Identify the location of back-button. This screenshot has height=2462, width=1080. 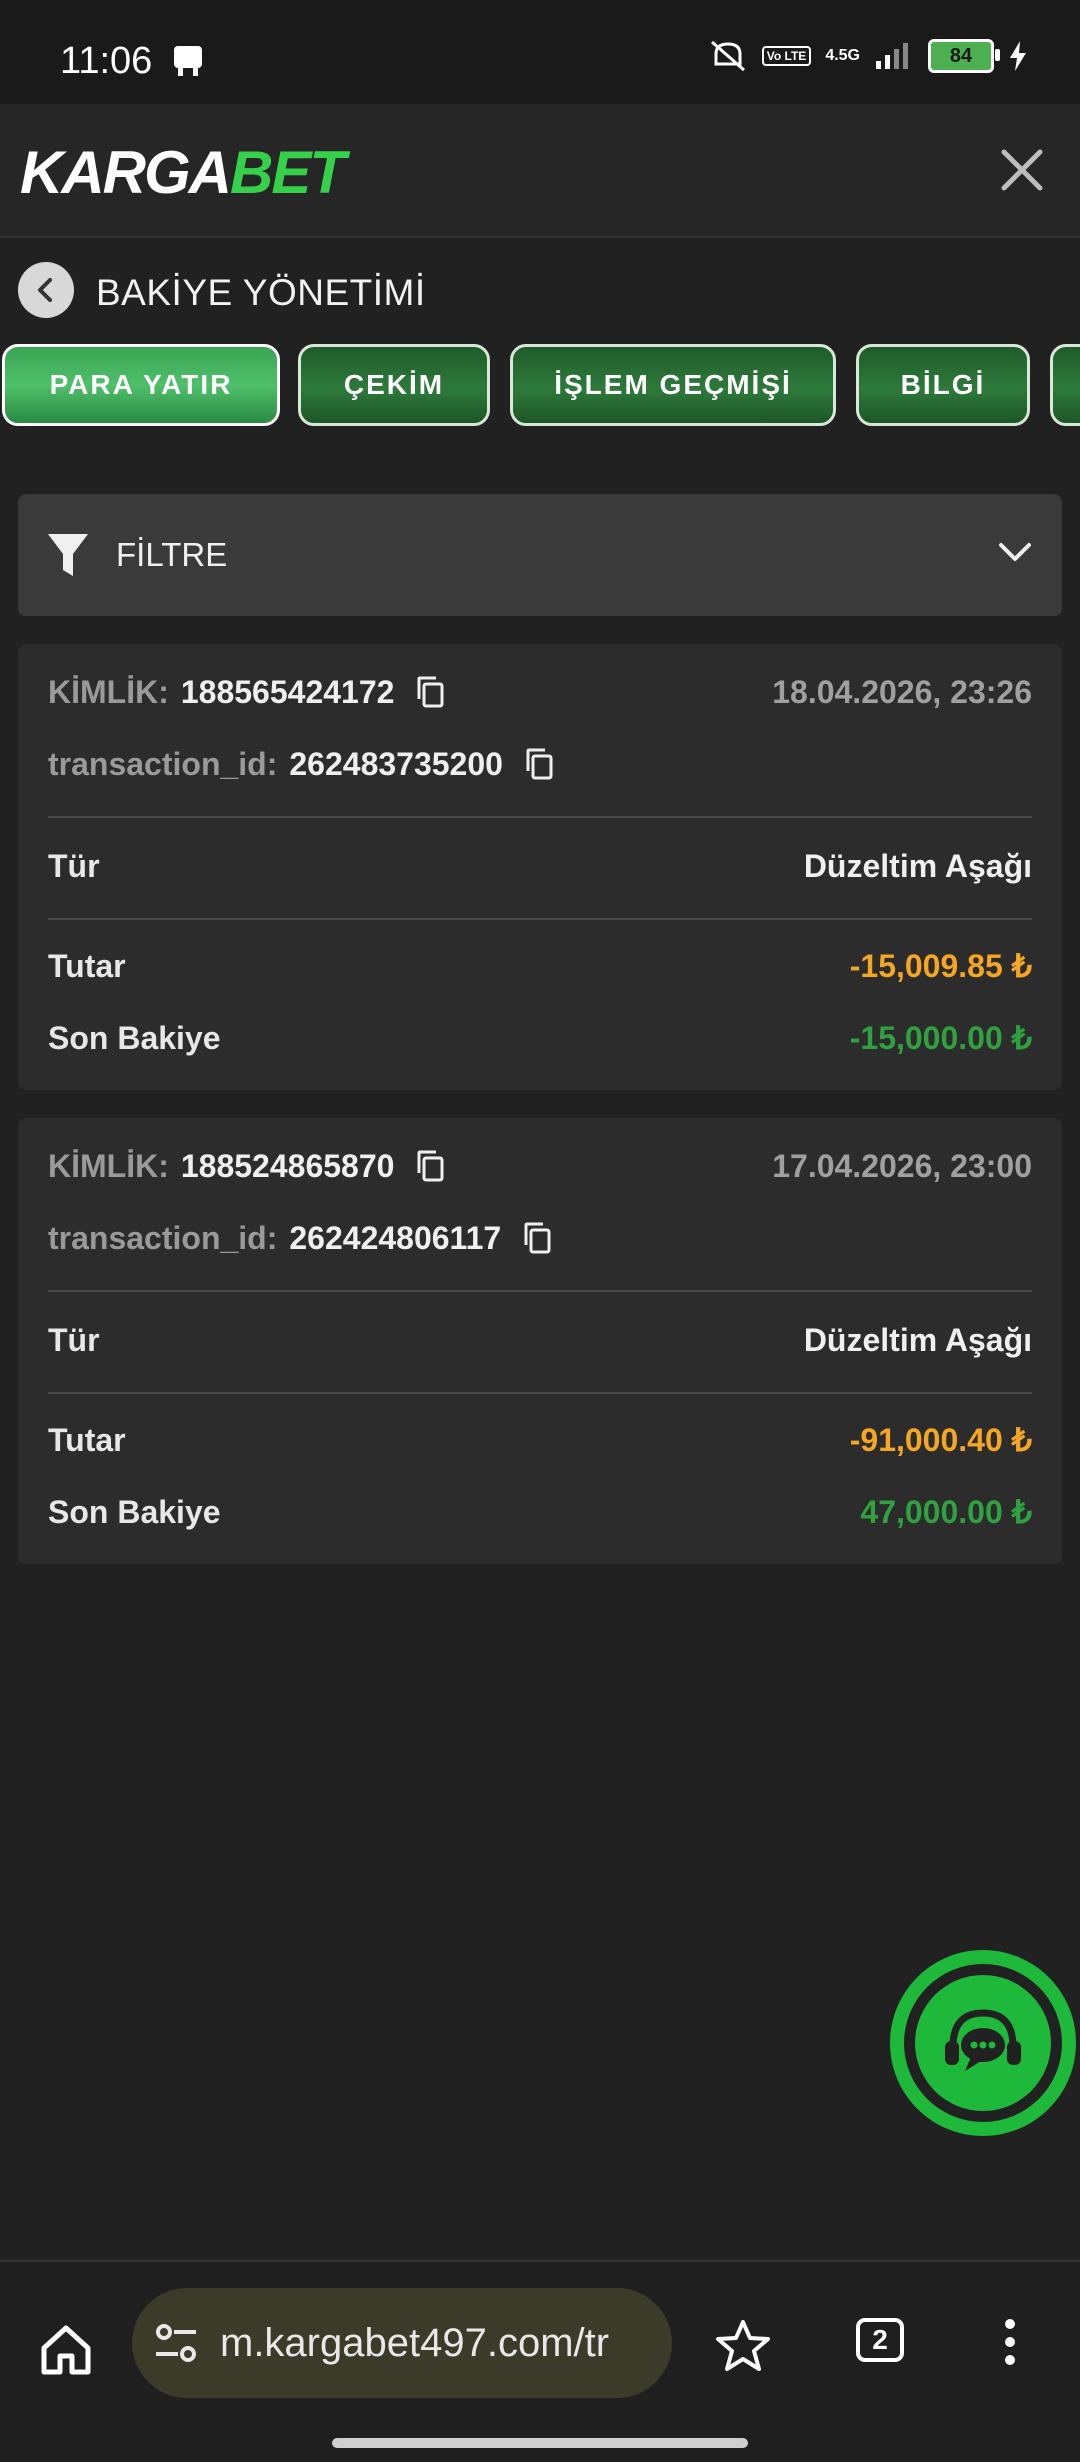
(46, 290).